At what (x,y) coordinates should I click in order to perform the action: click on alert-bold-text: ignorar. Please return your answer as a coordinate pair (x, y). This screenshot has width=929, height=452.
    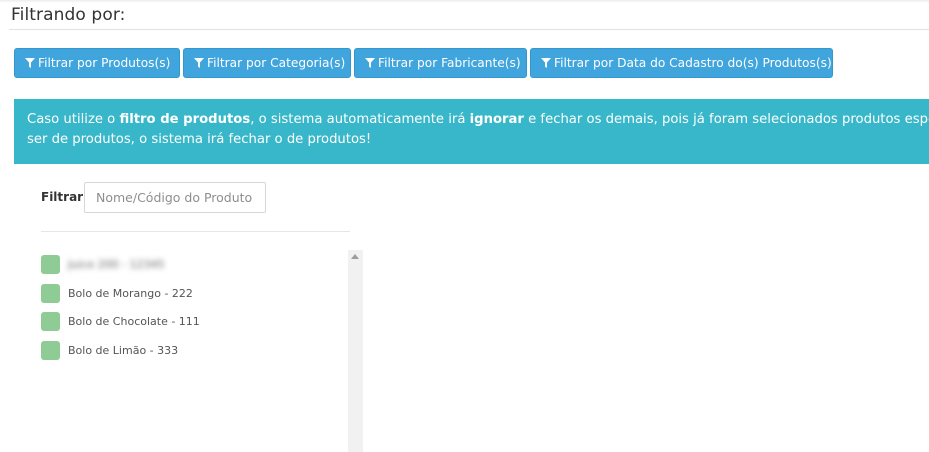
    Looking at the image, I should click on (496, 119).